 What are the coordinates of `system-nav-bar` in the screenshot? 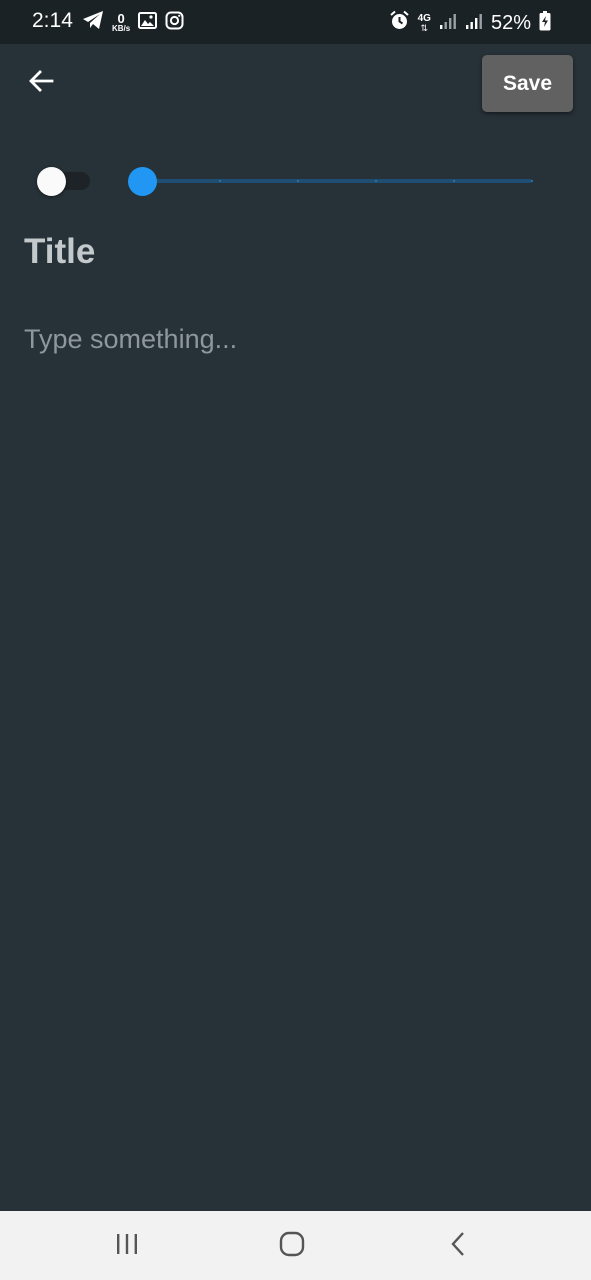 It's located at (295, 1245).